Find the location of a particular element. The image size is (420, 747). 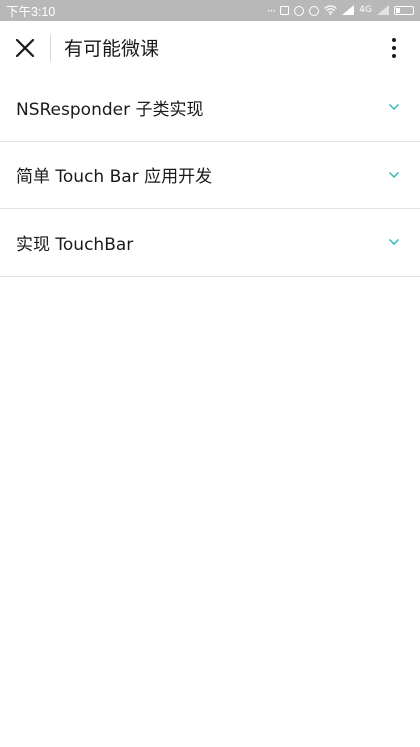

status-time: 下午3:10 is located at coordinates (31, 12).